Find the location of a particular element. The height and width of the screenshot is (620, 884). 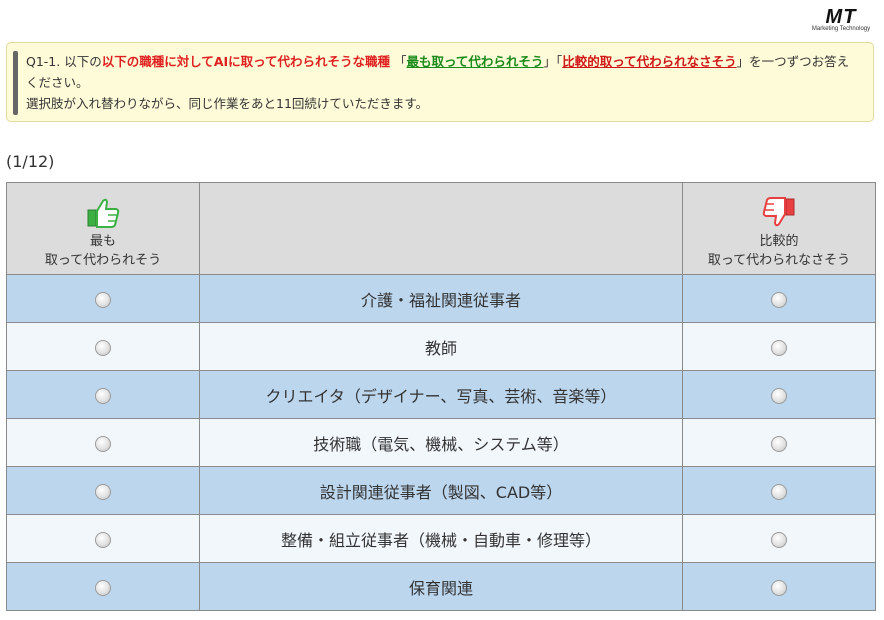

option-label: 整備・組立従事者（機械・自動車・修理等） is located at coordinates (441, 538).